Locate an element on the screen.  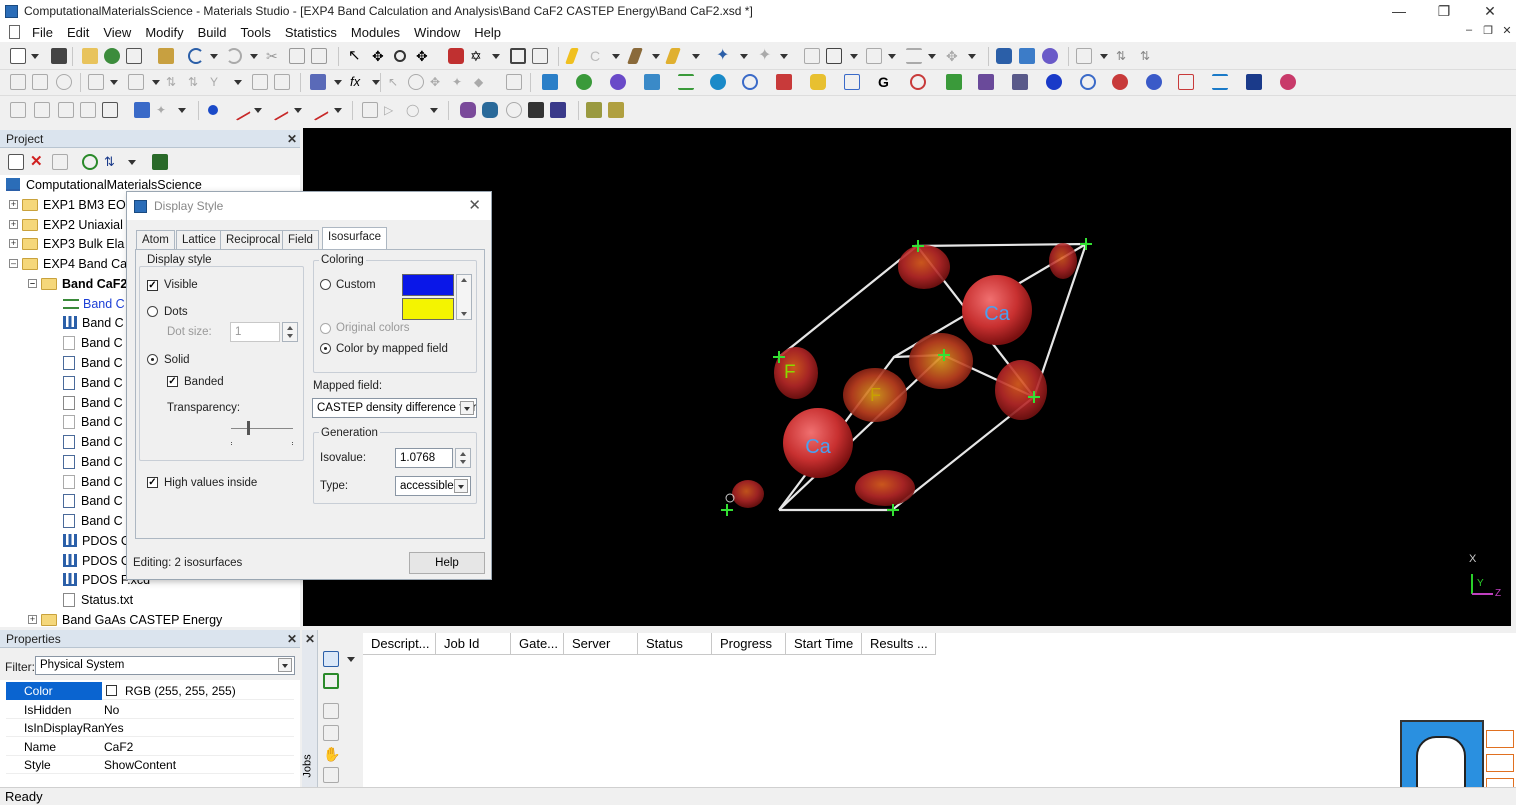
dpd-icon is located at coordinates (818, 82).